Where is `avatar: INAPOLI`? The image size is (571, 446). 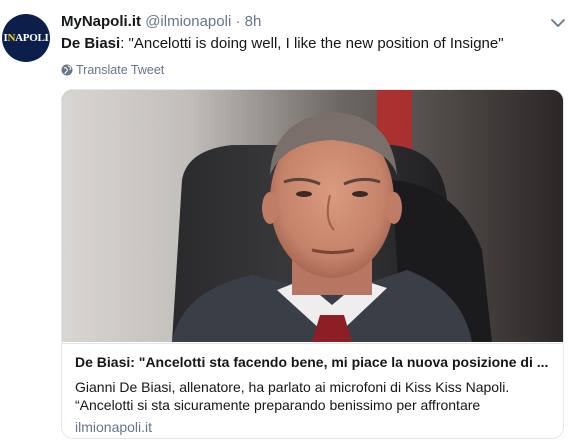
avatar: INAPOLI is located at coordinates (26, 38).